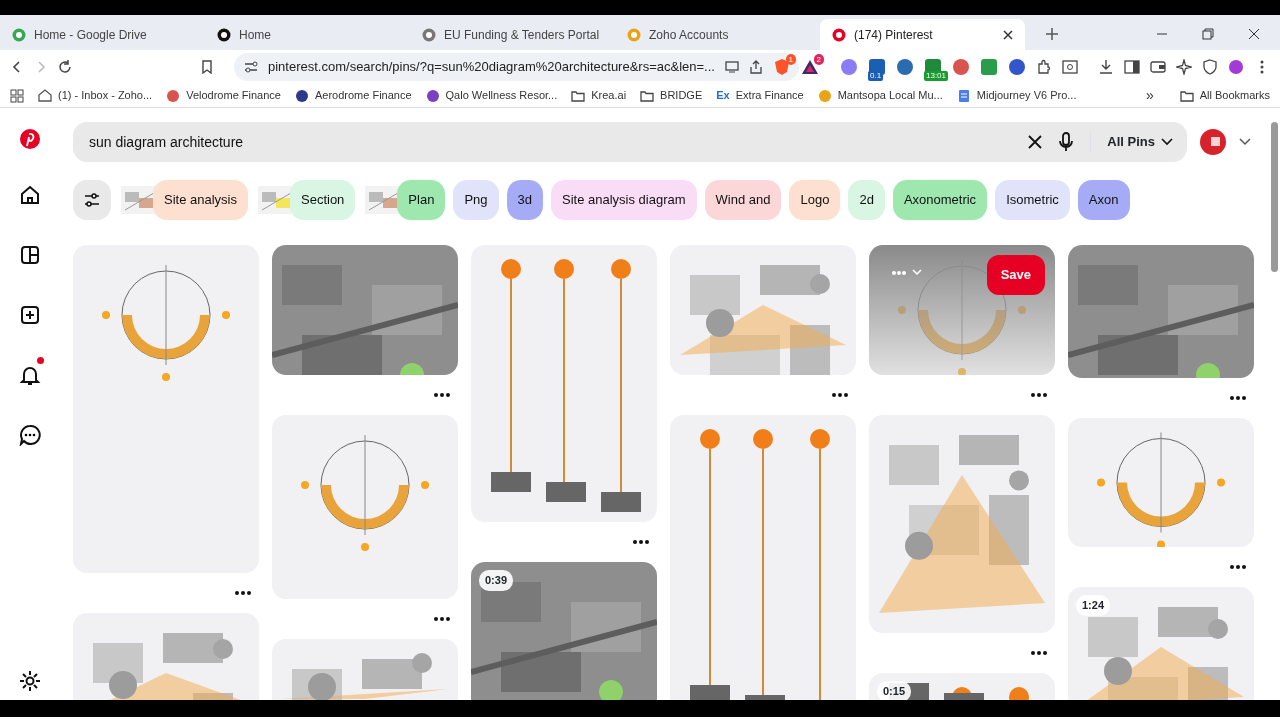 The image size is (1280, 720). Describe the element at coordinates (815, 200) in the screenshot. I see `filter-chip: Logo` at that location.